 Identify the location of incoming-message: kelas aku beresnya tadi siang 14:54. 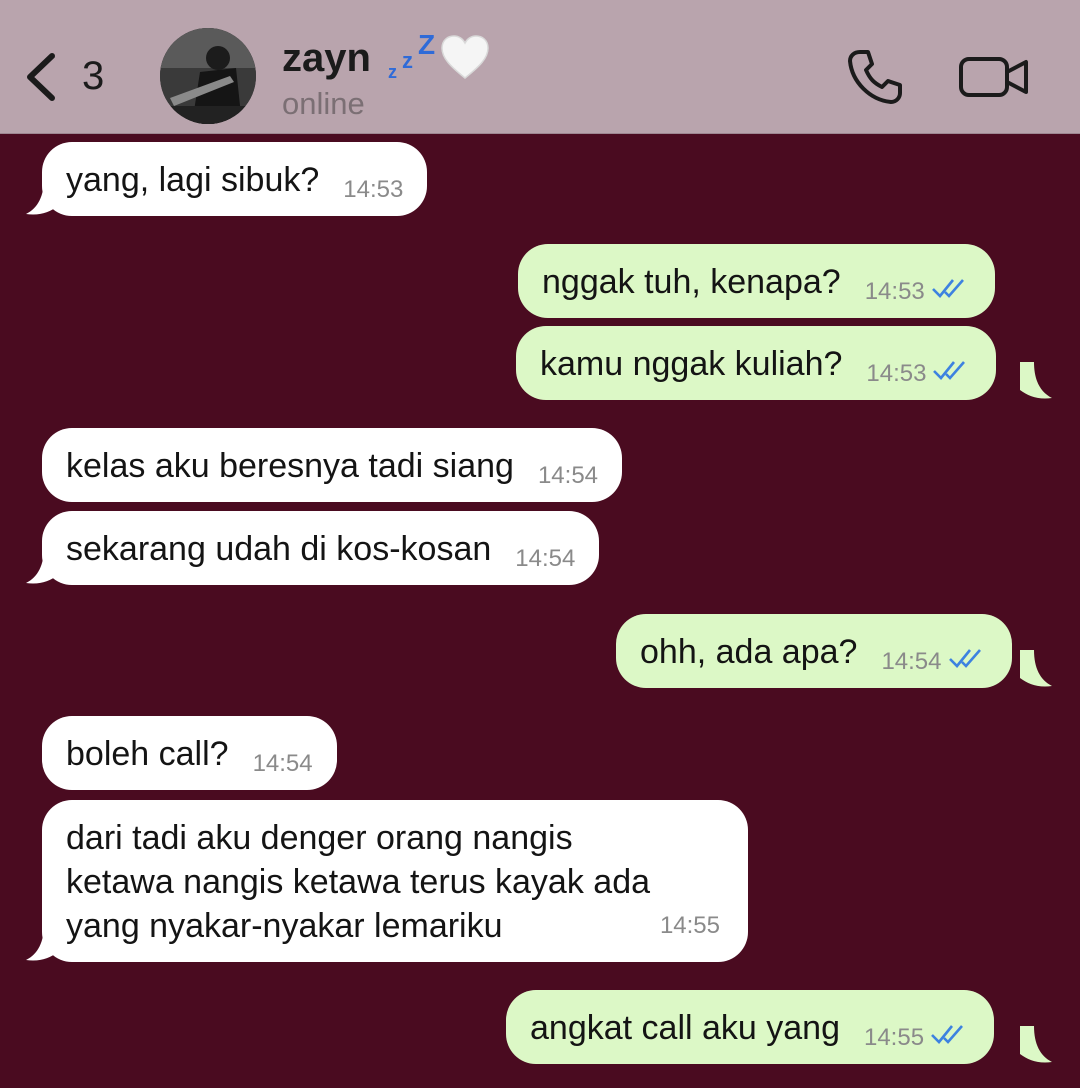
(332, 465).